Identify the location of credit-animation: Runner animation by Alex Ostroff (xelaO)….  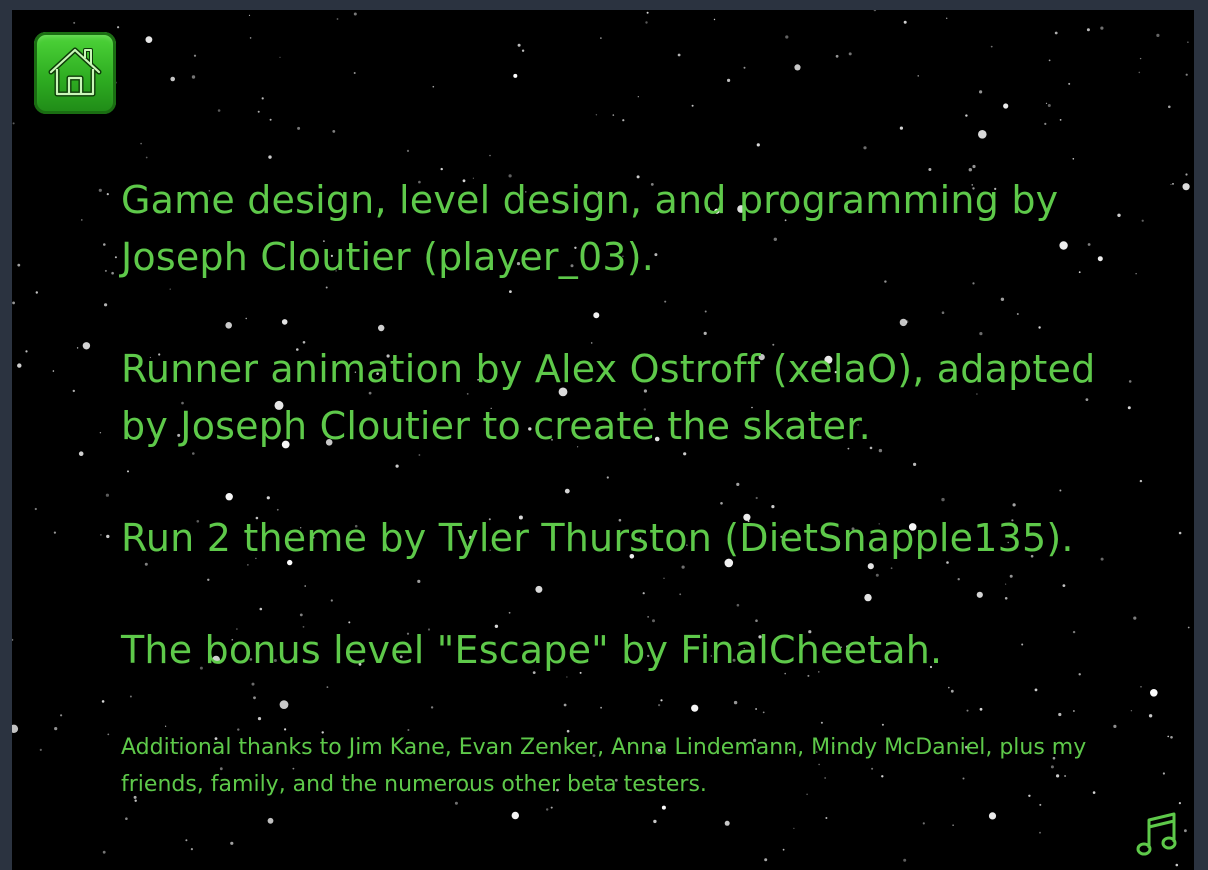
(608, 397).